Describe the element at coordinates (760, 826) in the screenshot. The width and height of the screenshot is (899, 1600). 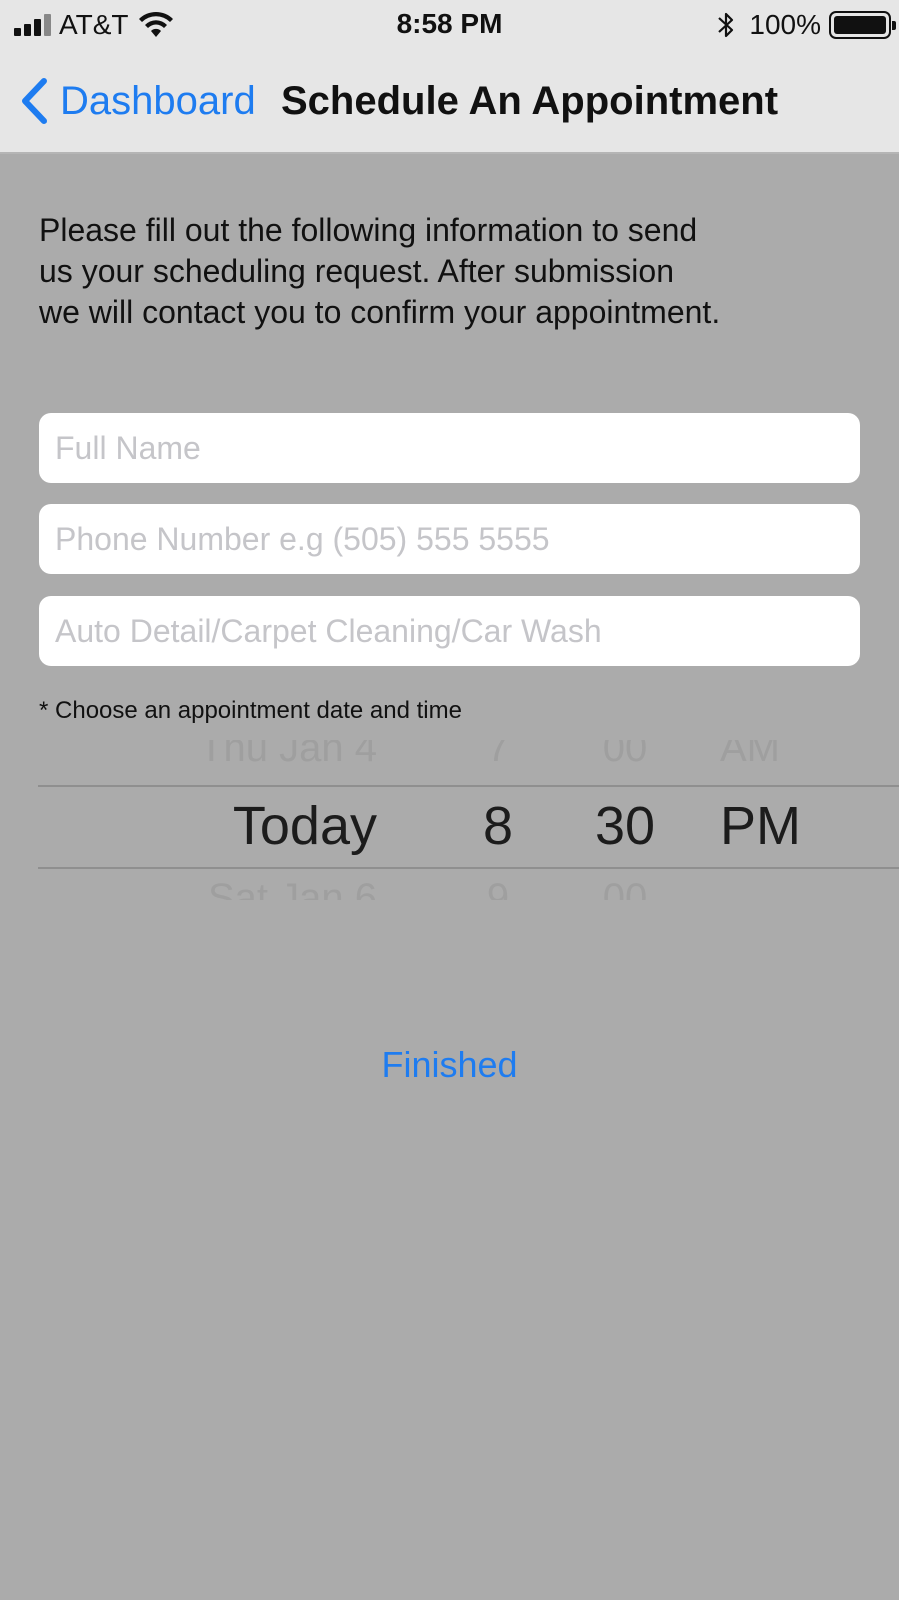
I see `picker-ampm-selected: PM` at that location.